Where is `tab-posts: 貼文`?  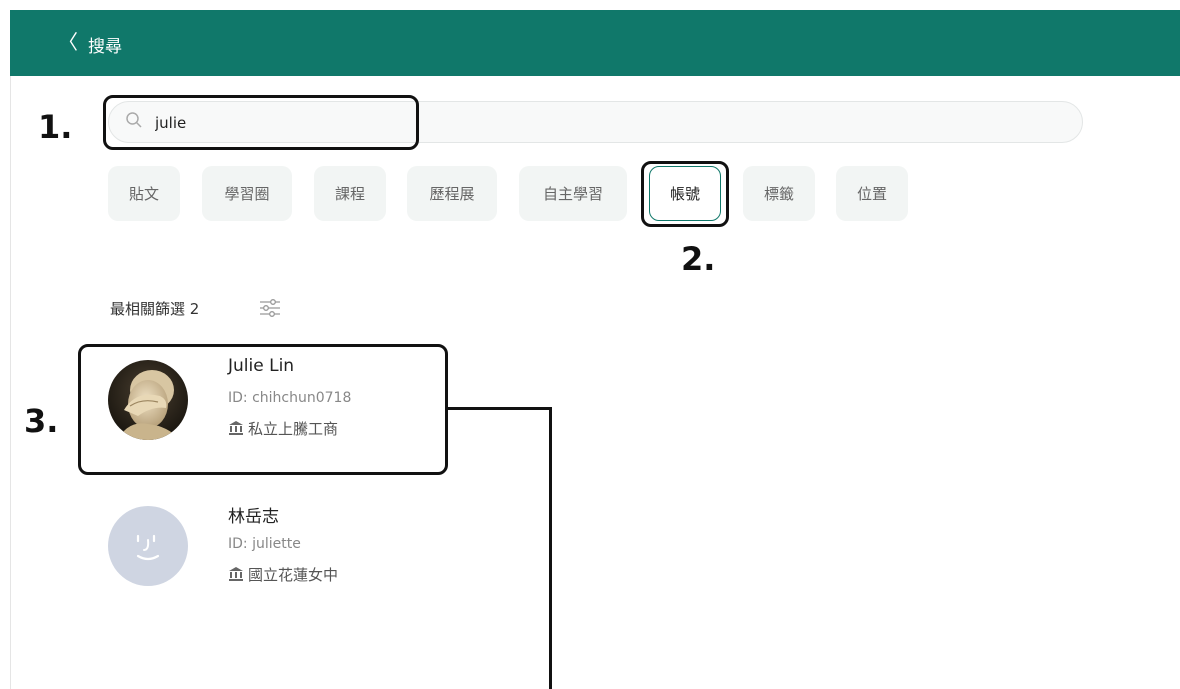 tab-posts: 貼文 is located at coordinates (144, 193).